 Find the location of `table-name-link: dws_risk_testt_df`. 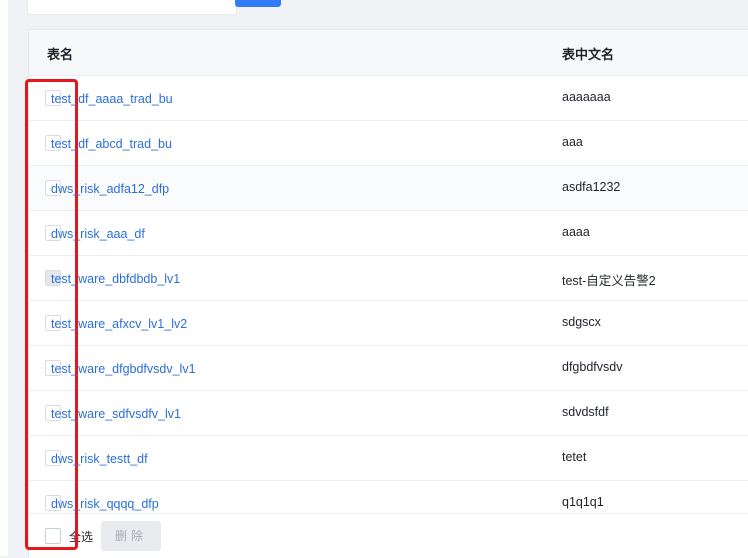

table-name-link: dws_risk_testt_df is located at coordinates (98, 459).